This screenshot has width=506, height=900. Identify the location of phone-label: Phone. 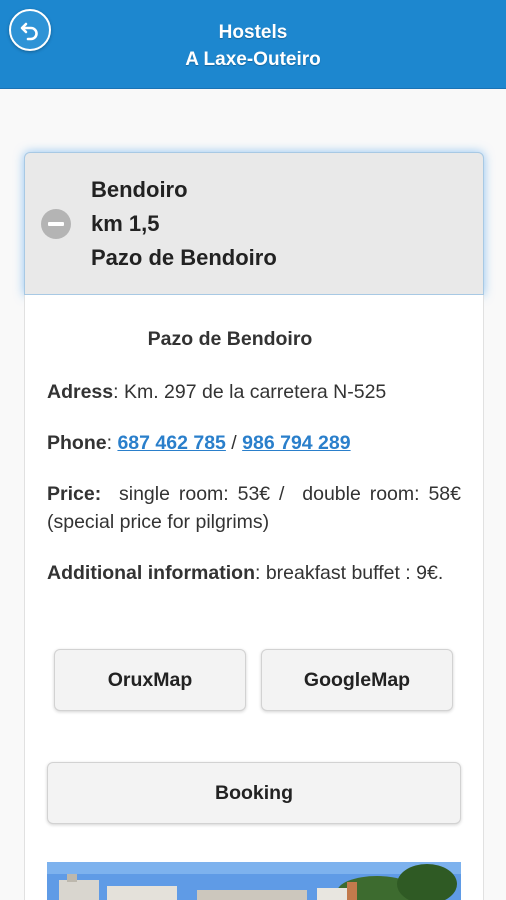
(77, 443).